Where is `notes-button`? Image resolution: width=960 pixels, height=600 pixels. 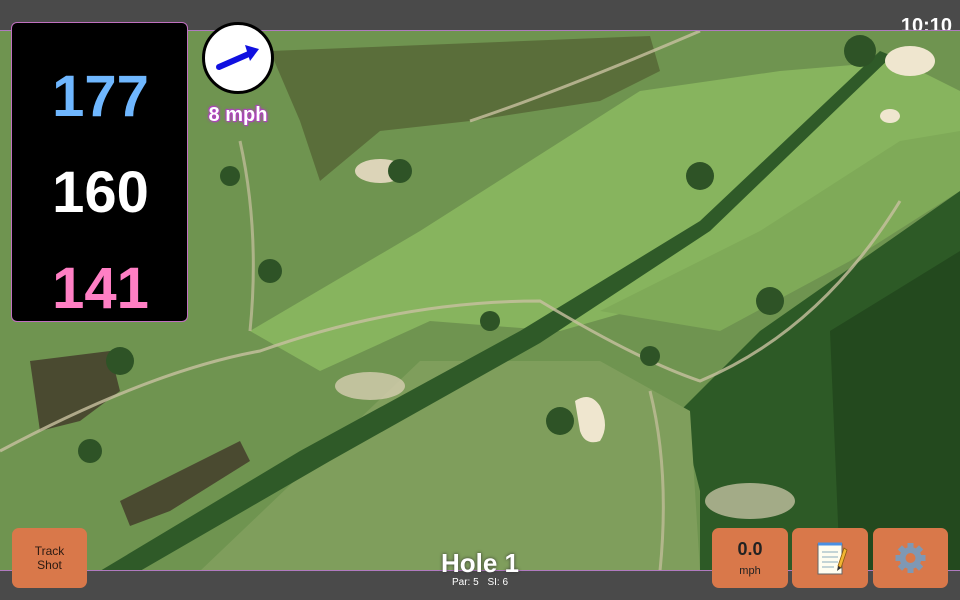 notes-button is located at coordinates (830, 558).